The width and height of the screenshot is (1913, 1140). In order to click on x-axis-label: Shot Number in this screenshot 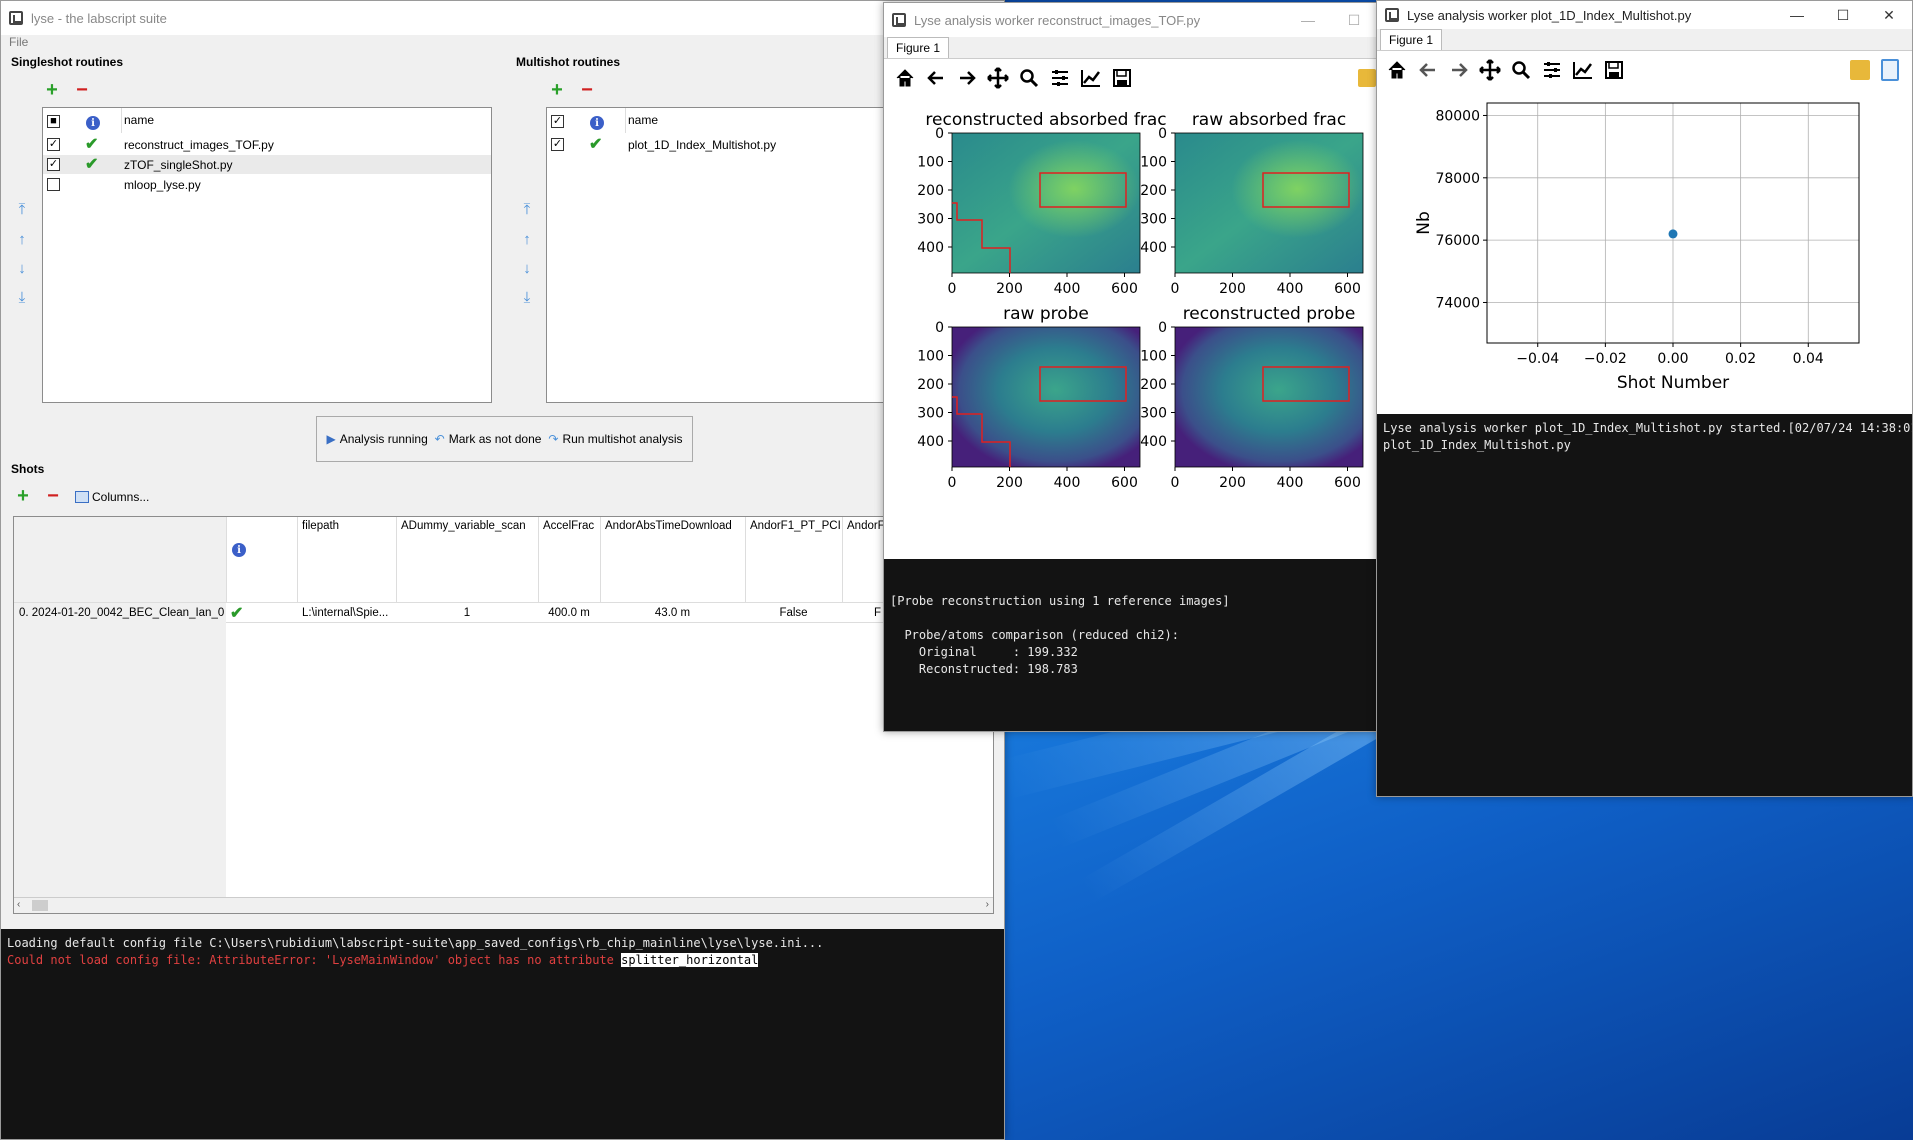, I will do `click(1673, 383)`.